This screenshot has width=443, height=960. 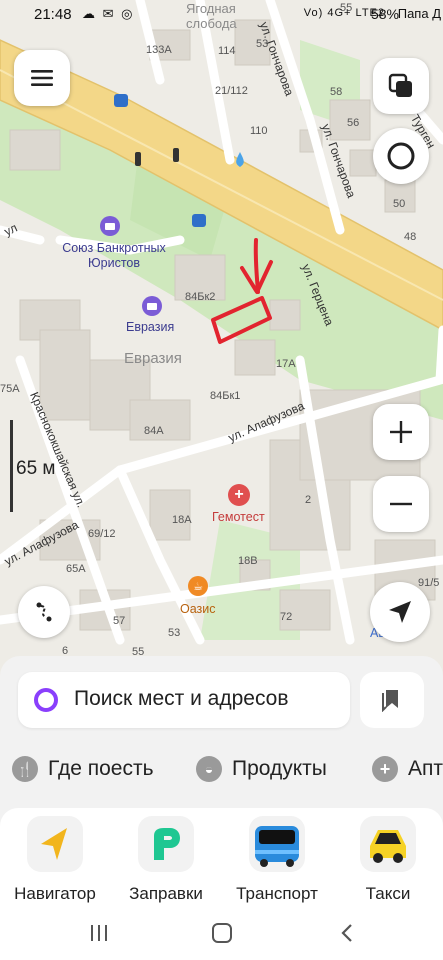 I want to click on basket-icon: ◒, so click(x=209, y=769).